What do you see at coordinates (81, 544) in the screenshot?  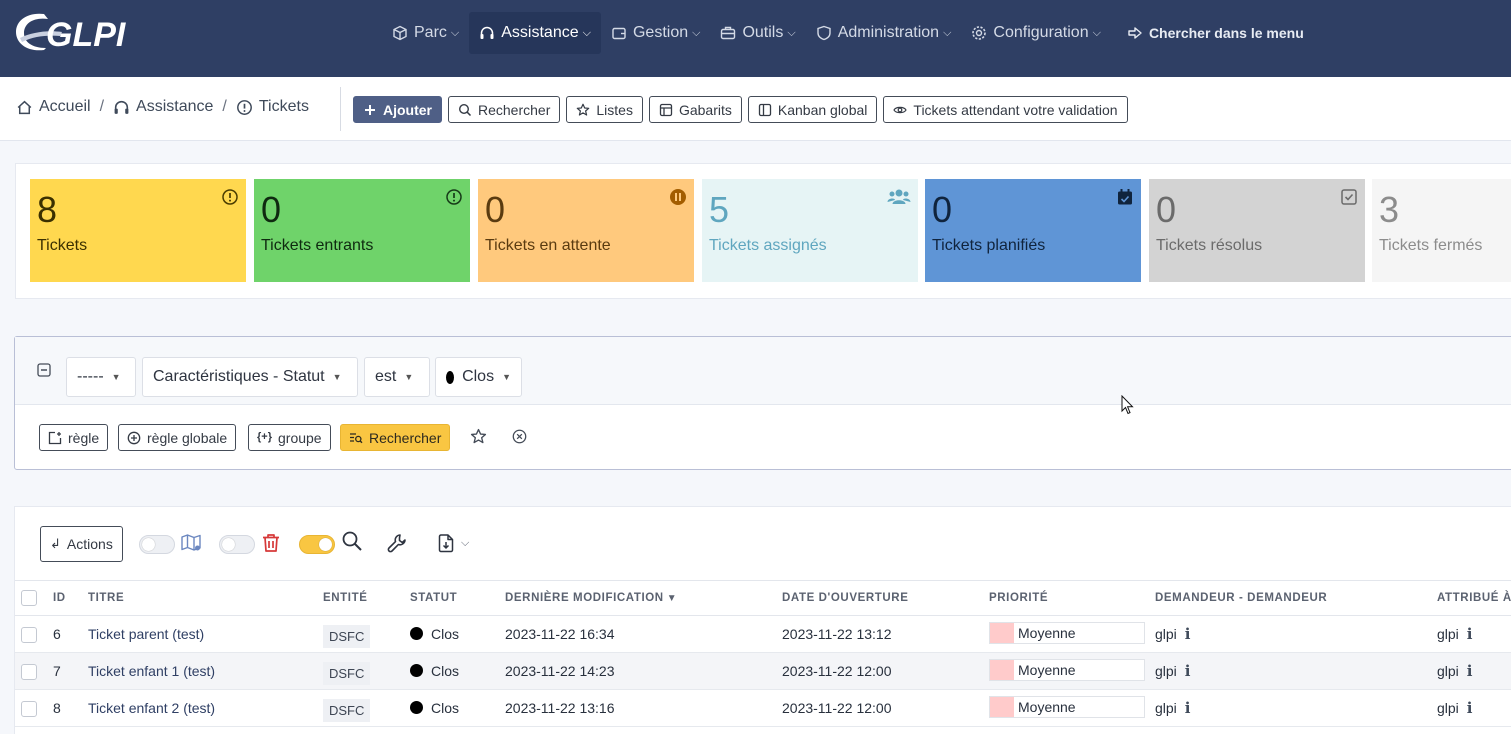 I see `actions-button: ↲ Actions` at bounding box center [81, 544].